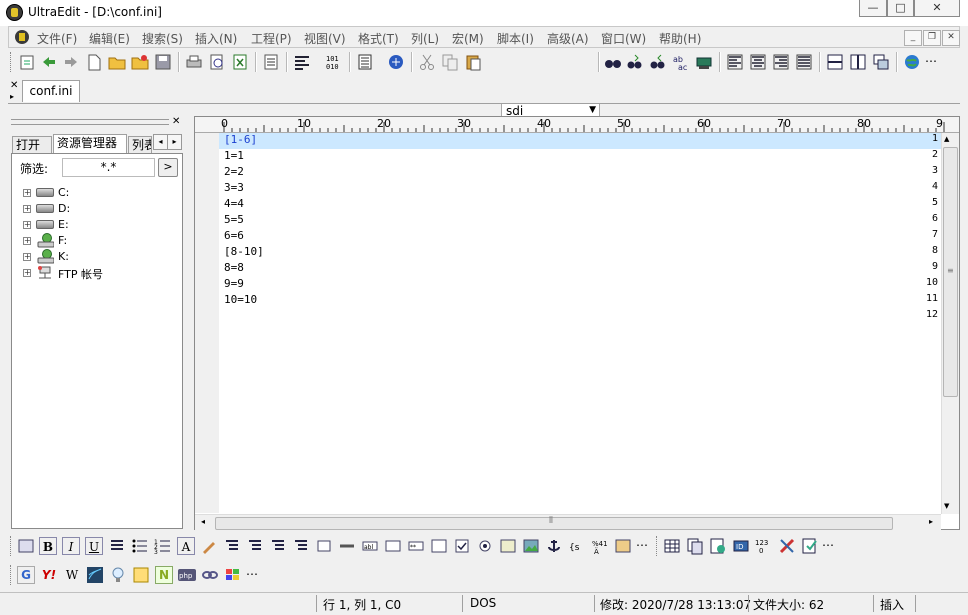  What do you see at coordinates (554, 523) in the screenshot?
I see `horizontal-scroll-thumb: ⦀` at bounding box center [554, 523].